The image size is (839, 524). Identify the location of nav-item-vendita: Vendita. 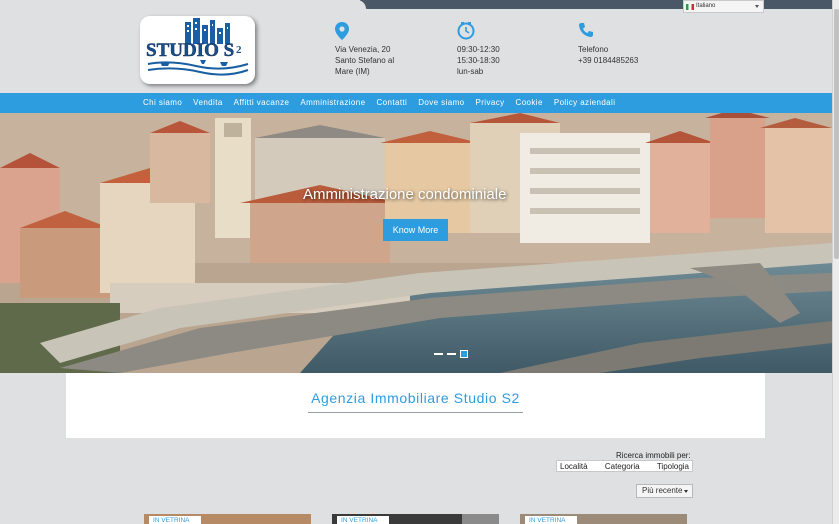
(208, 103).